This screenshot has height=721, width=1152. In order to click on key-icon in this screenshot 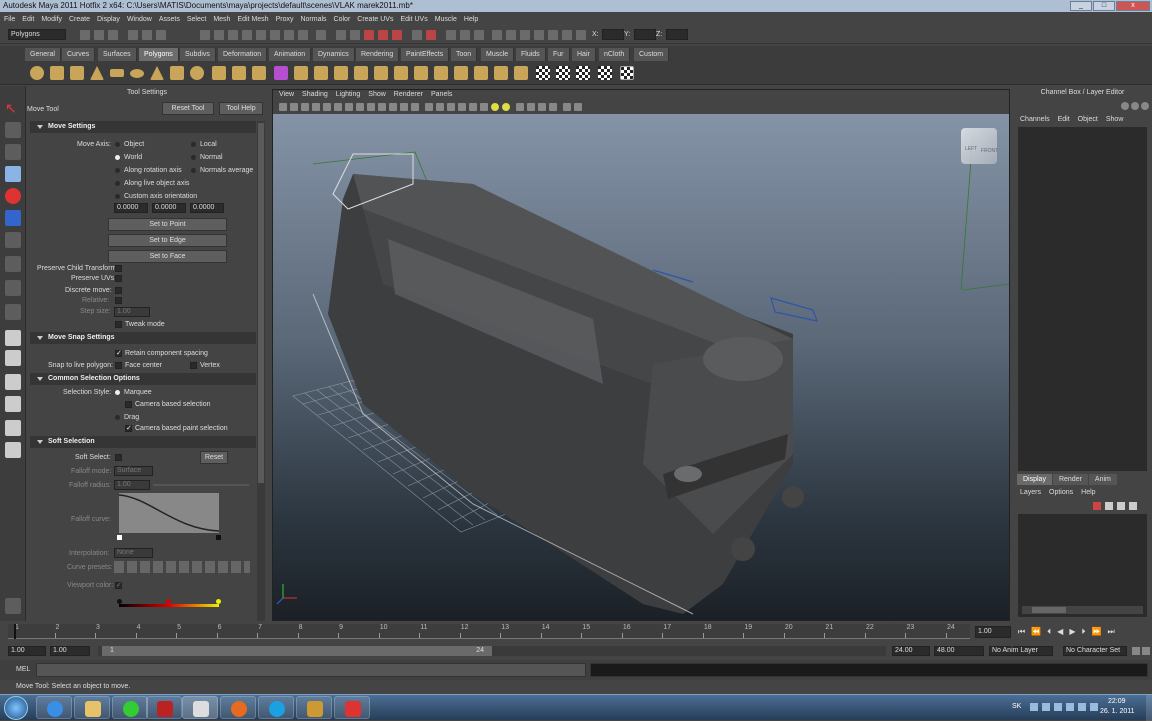, I will do `click(1136, 651)`.